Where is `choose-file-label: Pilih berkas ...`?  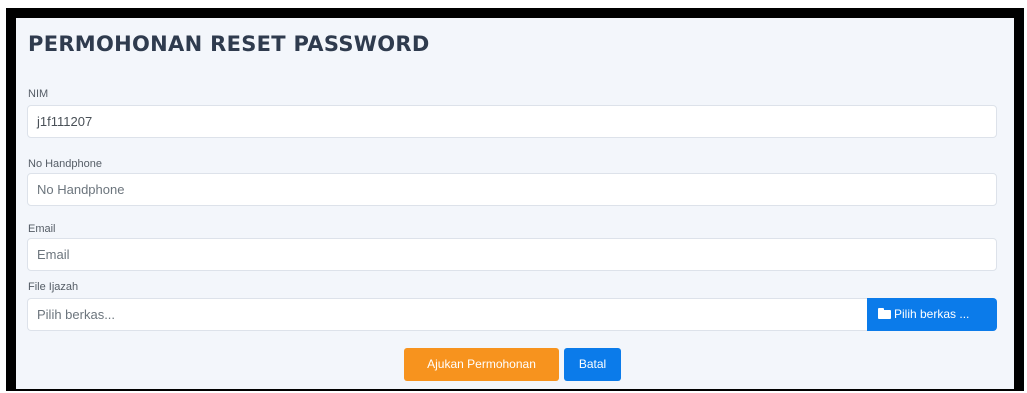
choose-file-label: Pilih berkas ... is located at coordinates (932, 314).